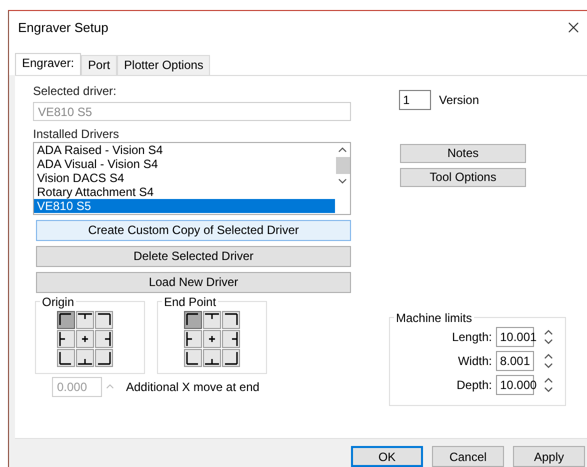 This screenshot has height=467, width=587. I want to click on dialog-button: OK, so click(387, 456).